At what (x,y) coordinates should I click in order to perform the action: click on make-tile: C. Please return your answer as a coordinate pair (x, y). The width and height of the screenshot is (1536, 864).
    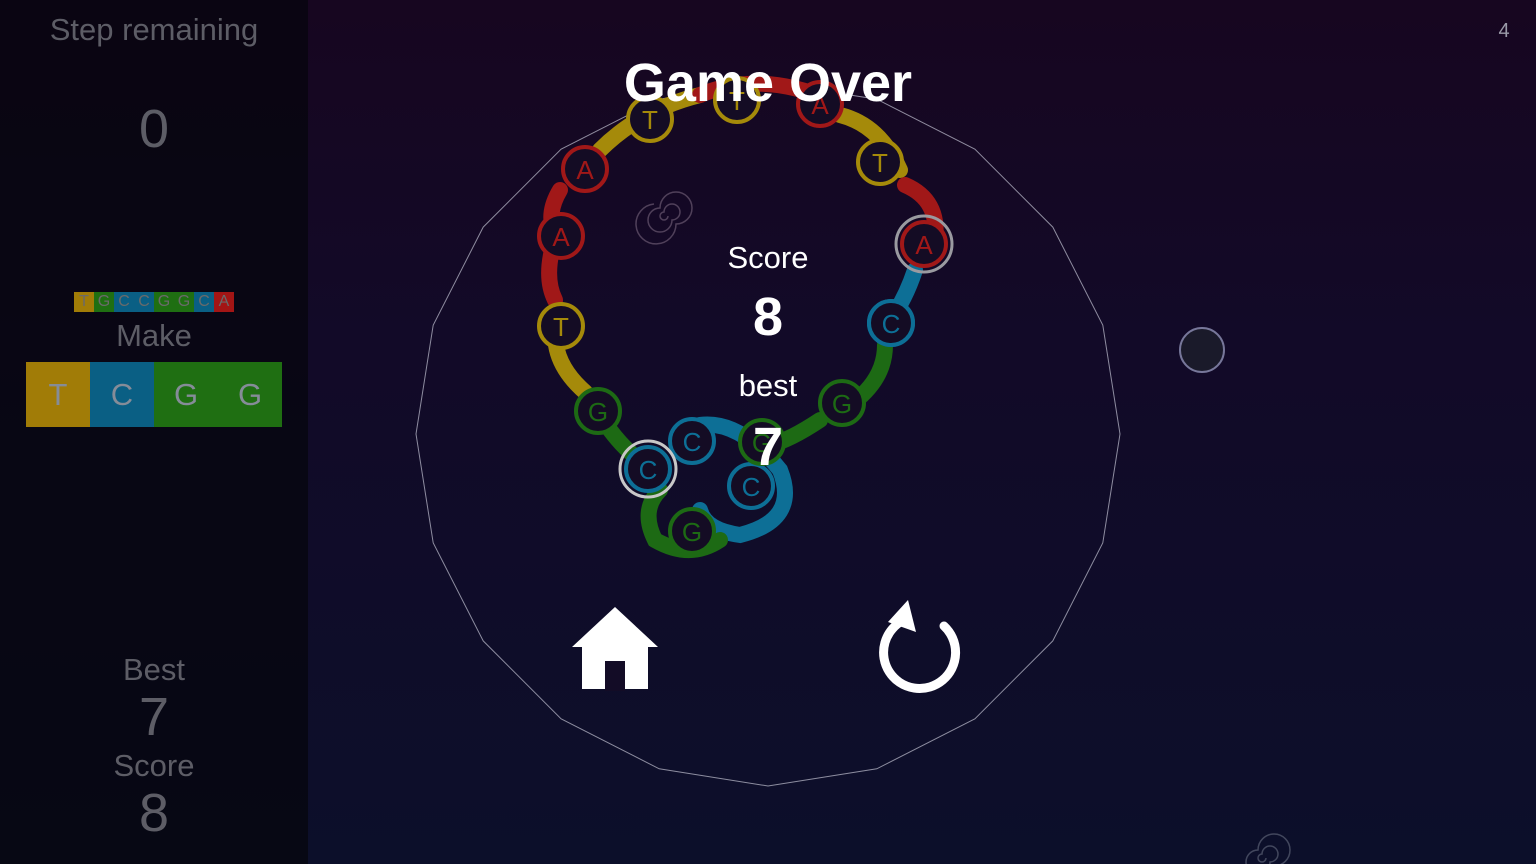
    Looking at the image, I should click on (122, 394).